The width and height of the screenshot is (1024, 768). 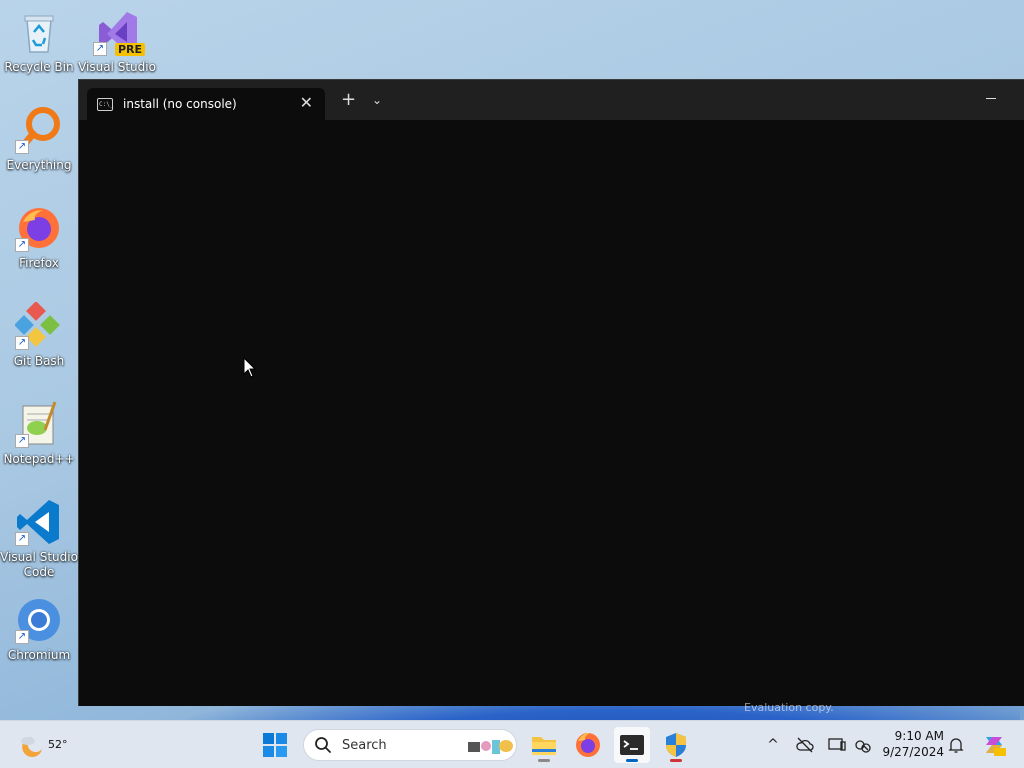 I want to click on new-tab-button: +, so click(x=348, y=100).